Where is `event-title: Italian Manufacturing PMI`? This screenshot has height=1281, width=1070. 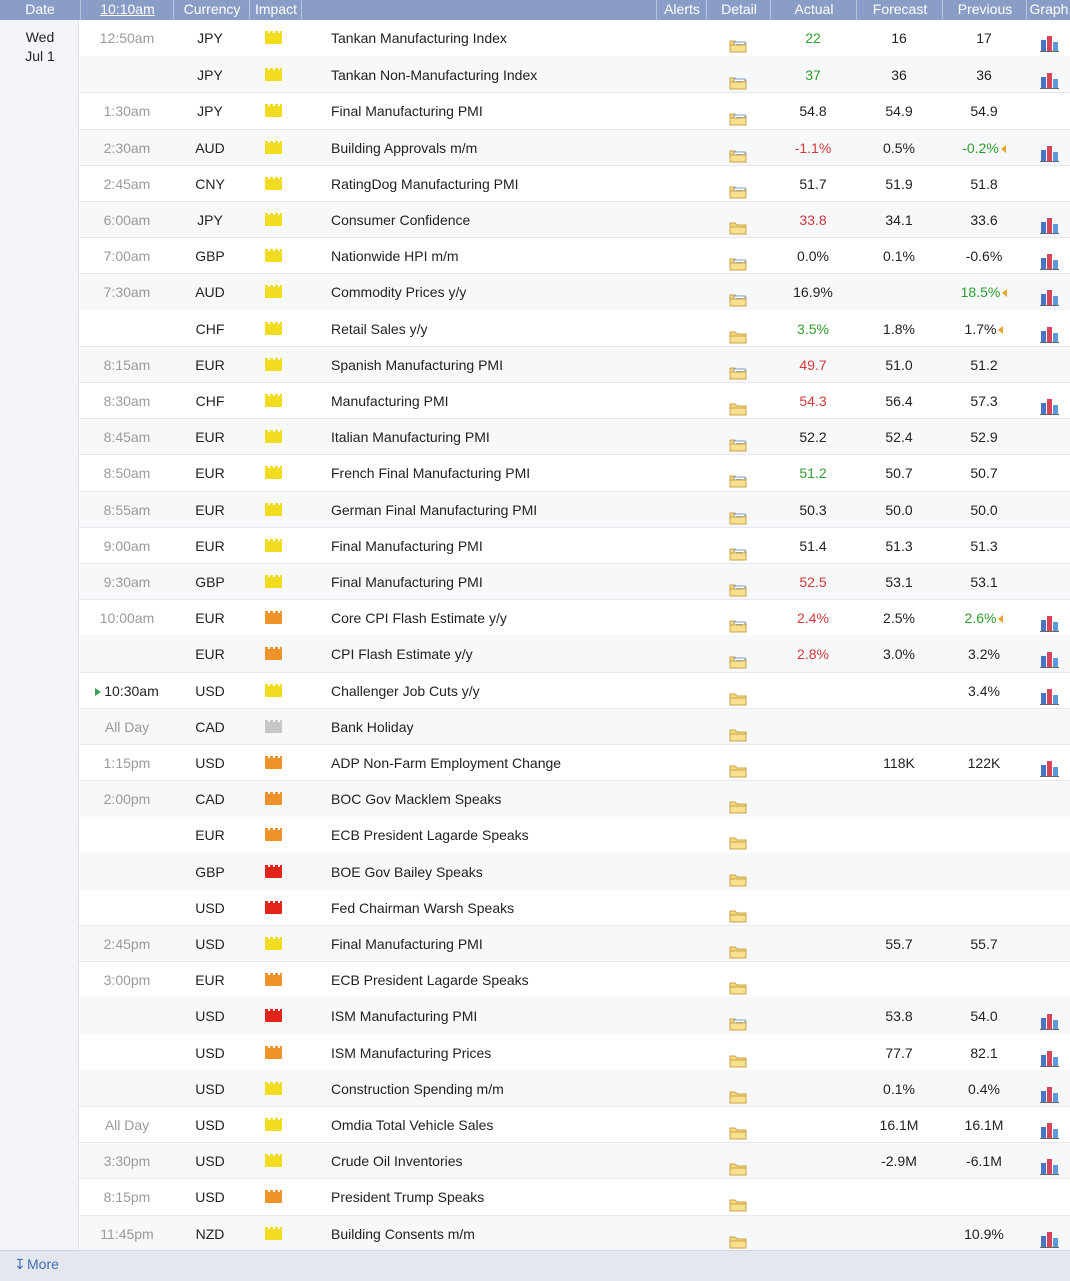
event-title: Italian Manufacturing PMI is located at coordinates (521, 437).